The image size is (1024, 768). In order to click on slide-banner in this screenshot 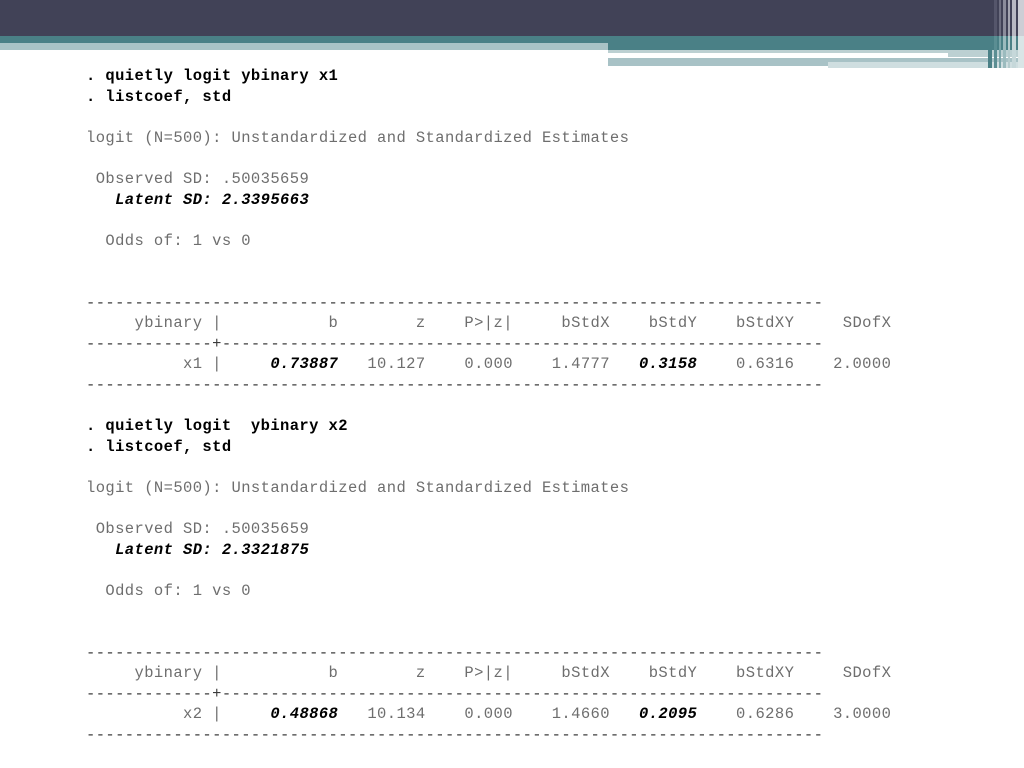, I will do `click(512, 34)`.